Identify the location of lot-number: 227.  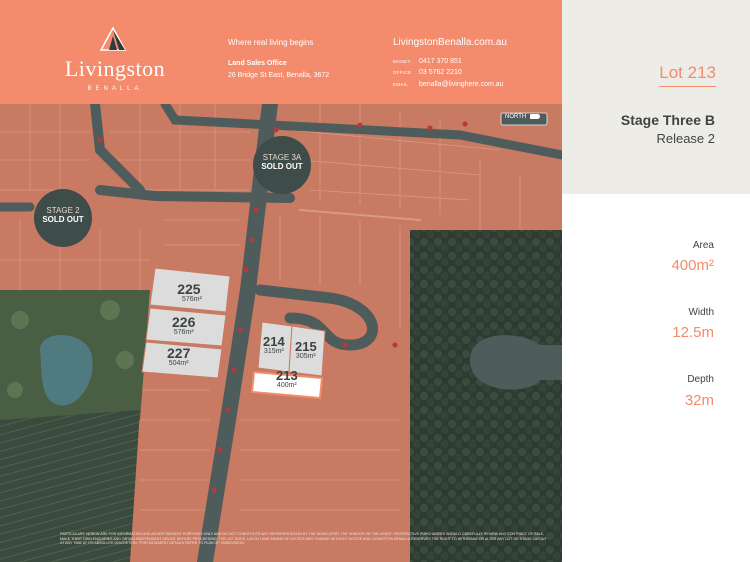
(179, 353).